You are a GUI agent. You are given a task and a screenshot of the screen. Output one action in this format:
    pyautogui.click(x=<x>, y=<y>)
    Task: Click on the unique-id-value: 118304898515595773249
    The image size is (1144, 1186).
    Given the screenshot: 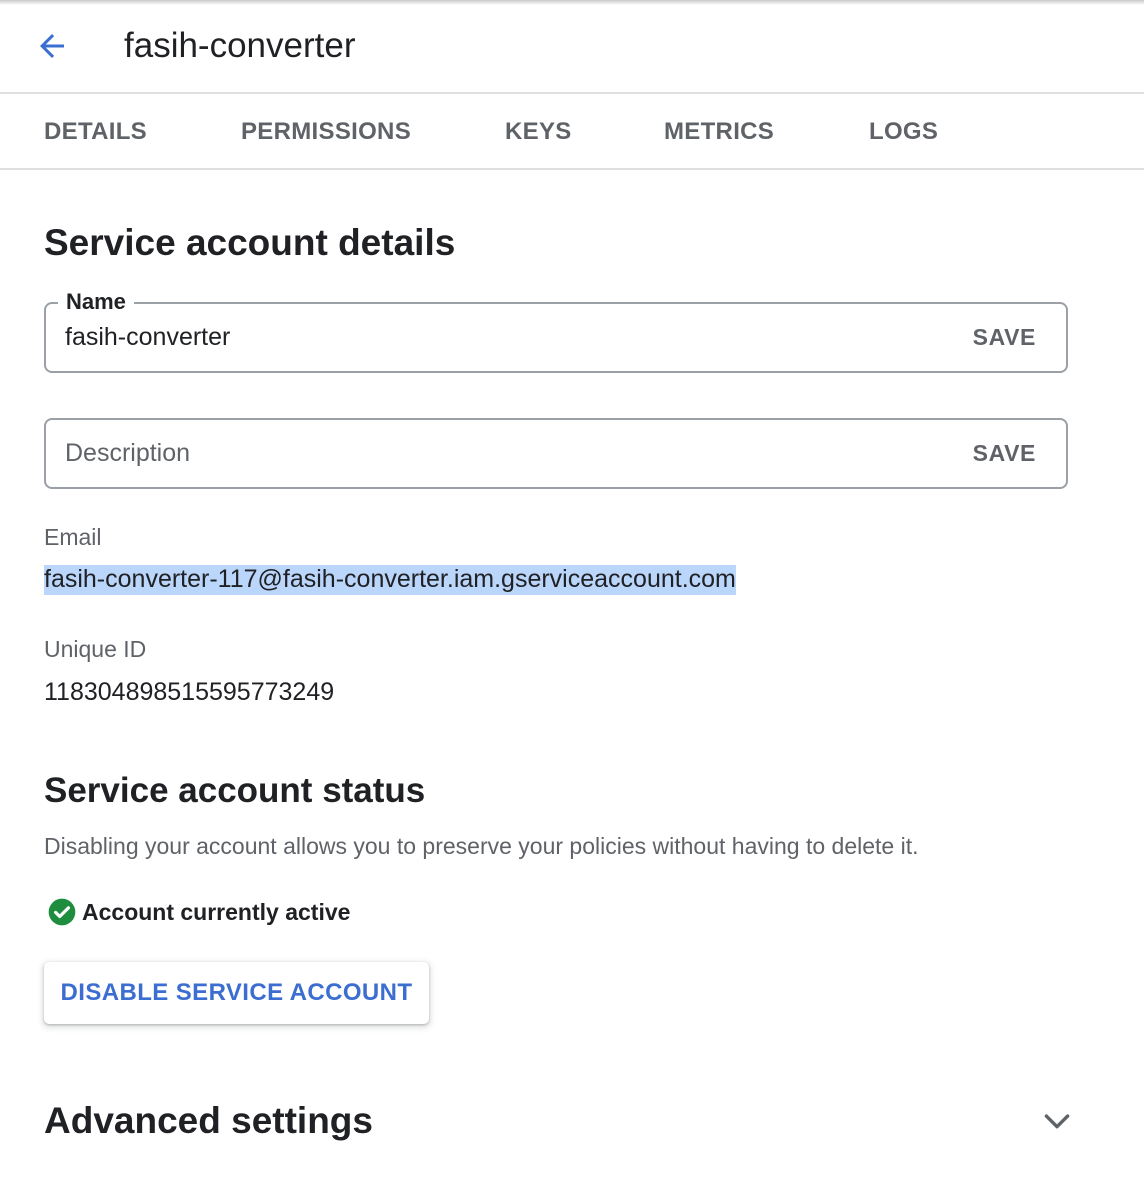 What is the action you would take?
    pyautogui.click(x=189, y=692)
    